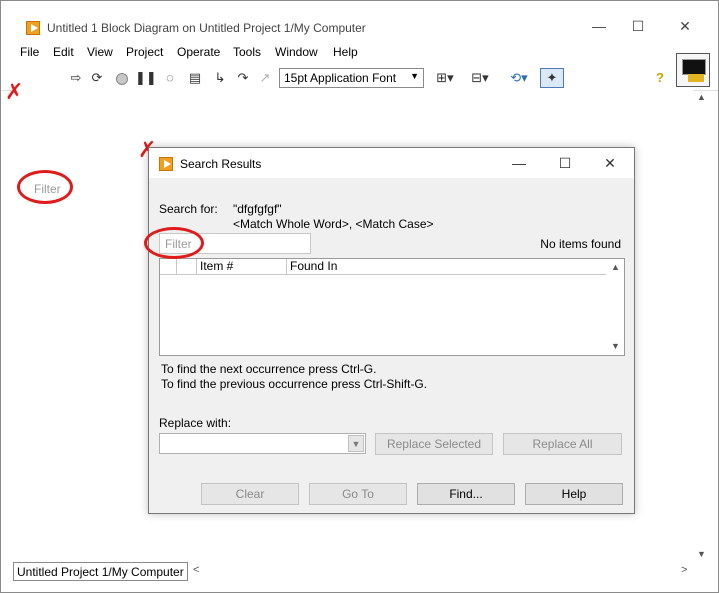 Image resolution: width=719 pixels, height=593 pixels. I want to click on replace-with-label: Replace with:, so click(195, 423).